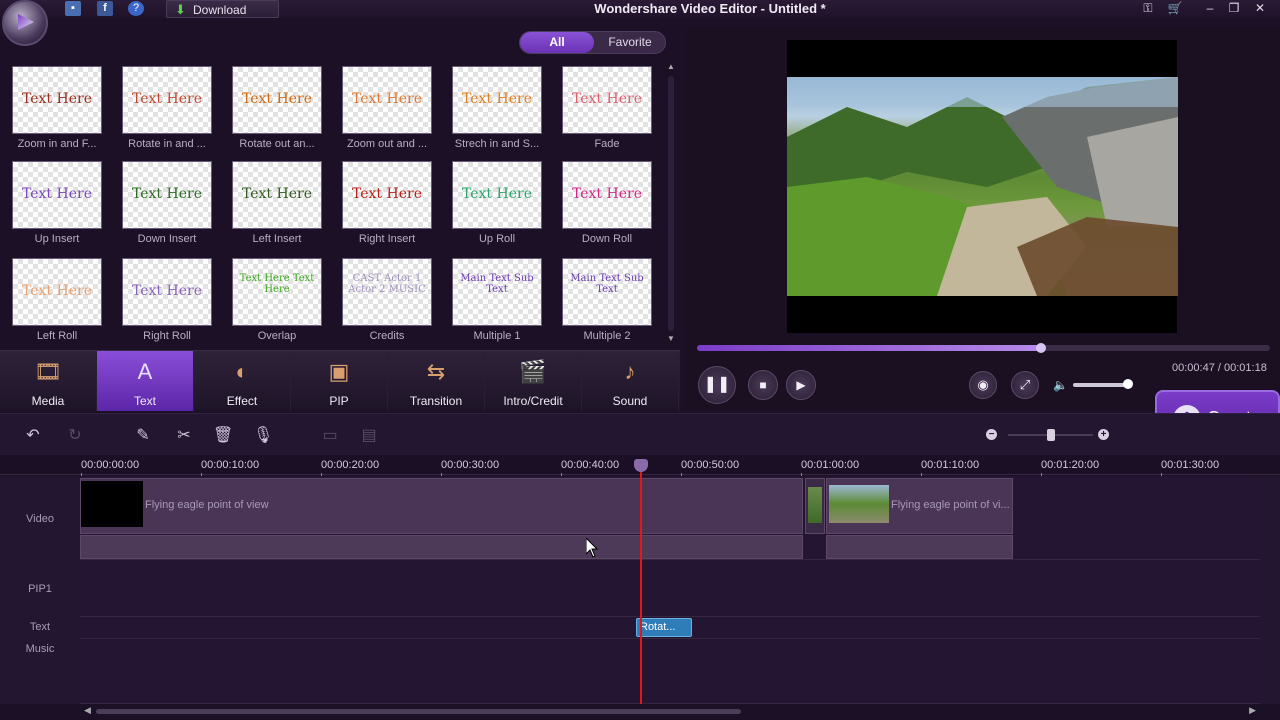 The width and height of the screenshot is (1280, 720). I want to click on timeline-scrollbar: ◀ ▶, so click(670, 711).